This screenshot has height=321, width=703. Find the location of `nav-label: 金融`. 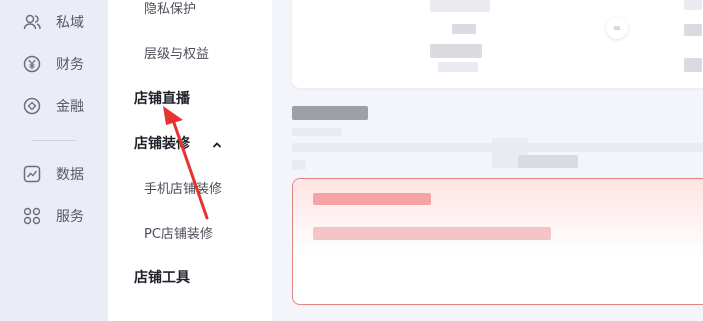

nav-label: 金融 is located at coordinates (70, 107).